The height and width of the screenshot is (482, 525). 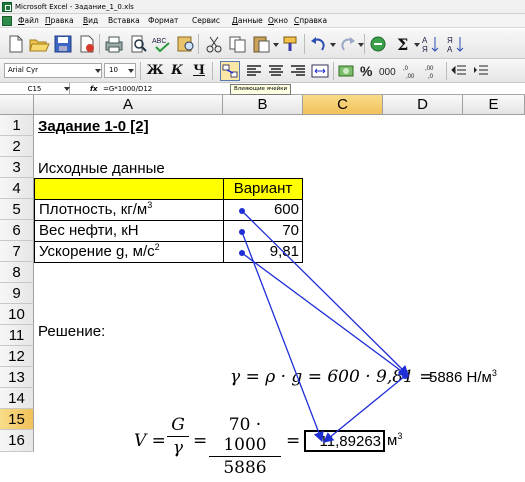 I want to click on autosum-icon: Σ, so click(x=404, y=44).